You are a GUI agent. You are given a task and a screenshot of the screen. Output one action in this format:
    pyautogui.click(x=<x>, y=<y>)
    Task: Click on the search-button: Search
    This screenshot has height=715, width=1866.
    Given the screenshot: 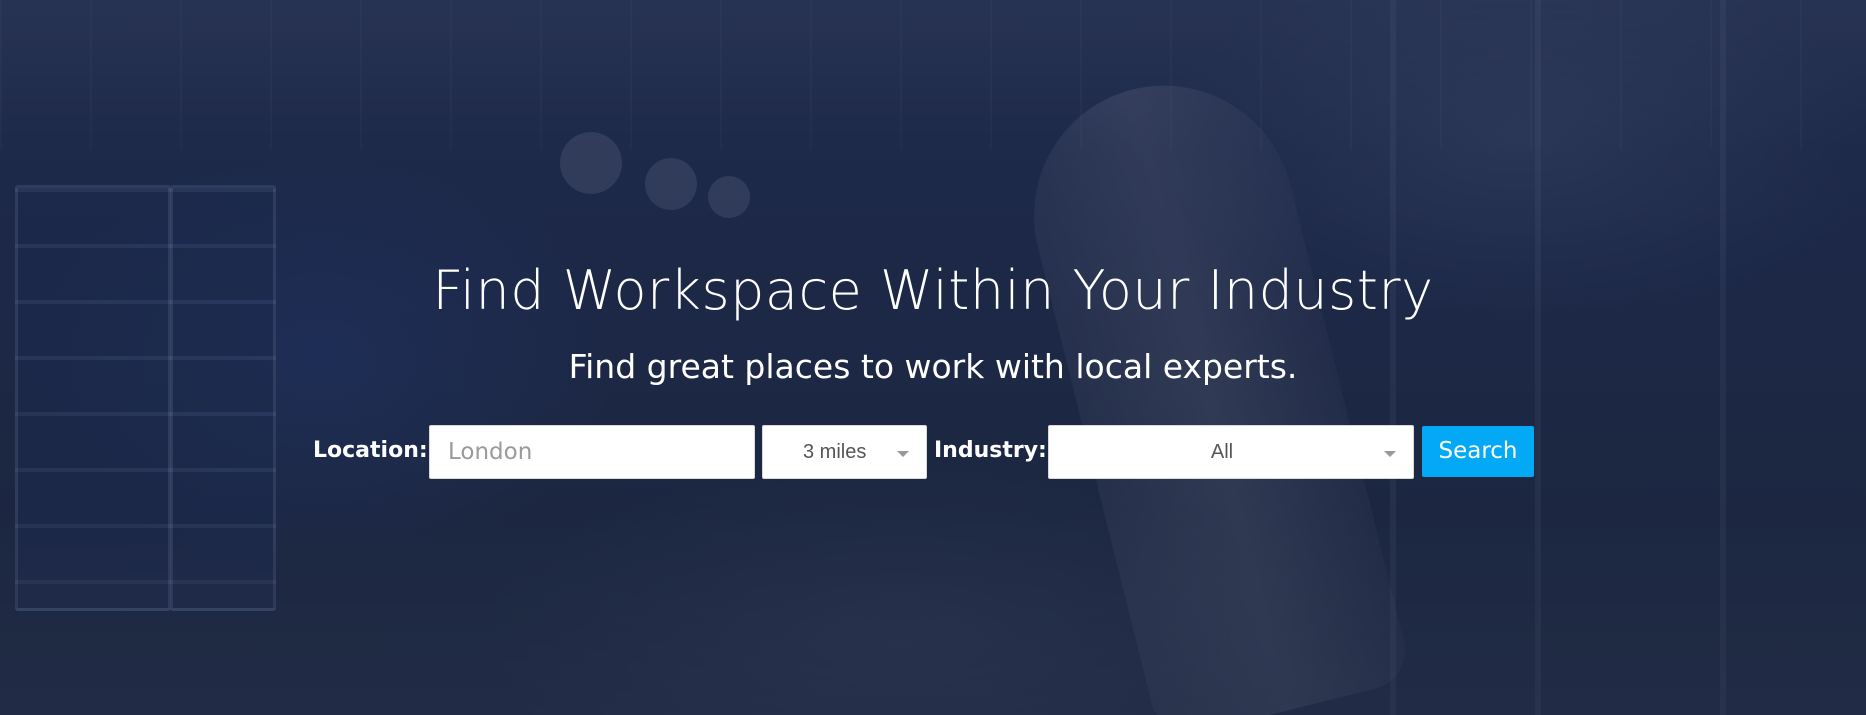 What is the action you would take?
    pyautogui.click(x=1478, y=451)
    